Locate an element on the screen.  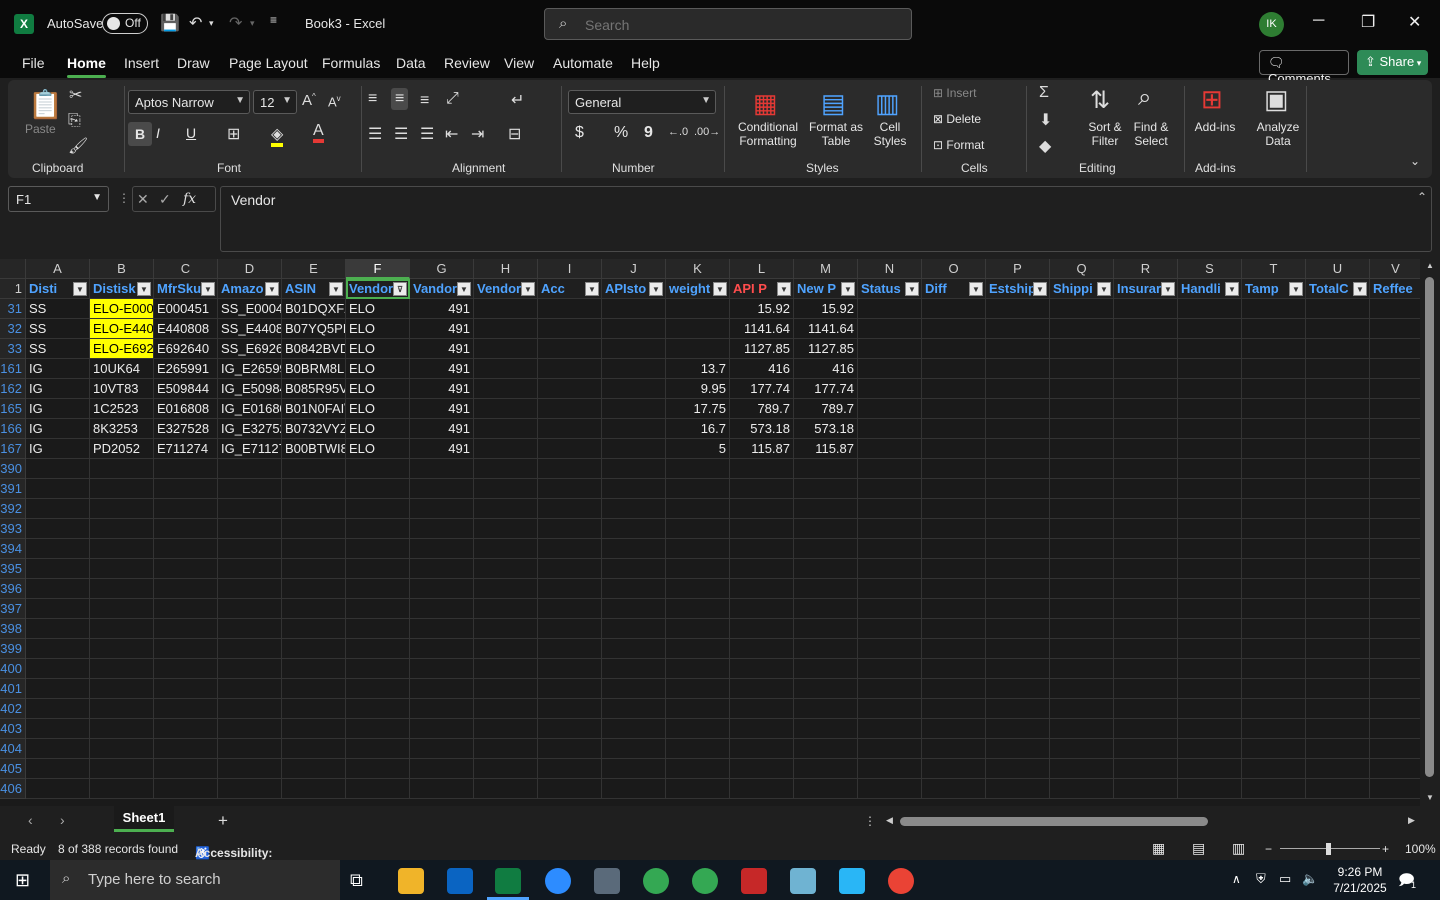
header-cell: Vendor ⊽ is located at coordinates (378, 289).